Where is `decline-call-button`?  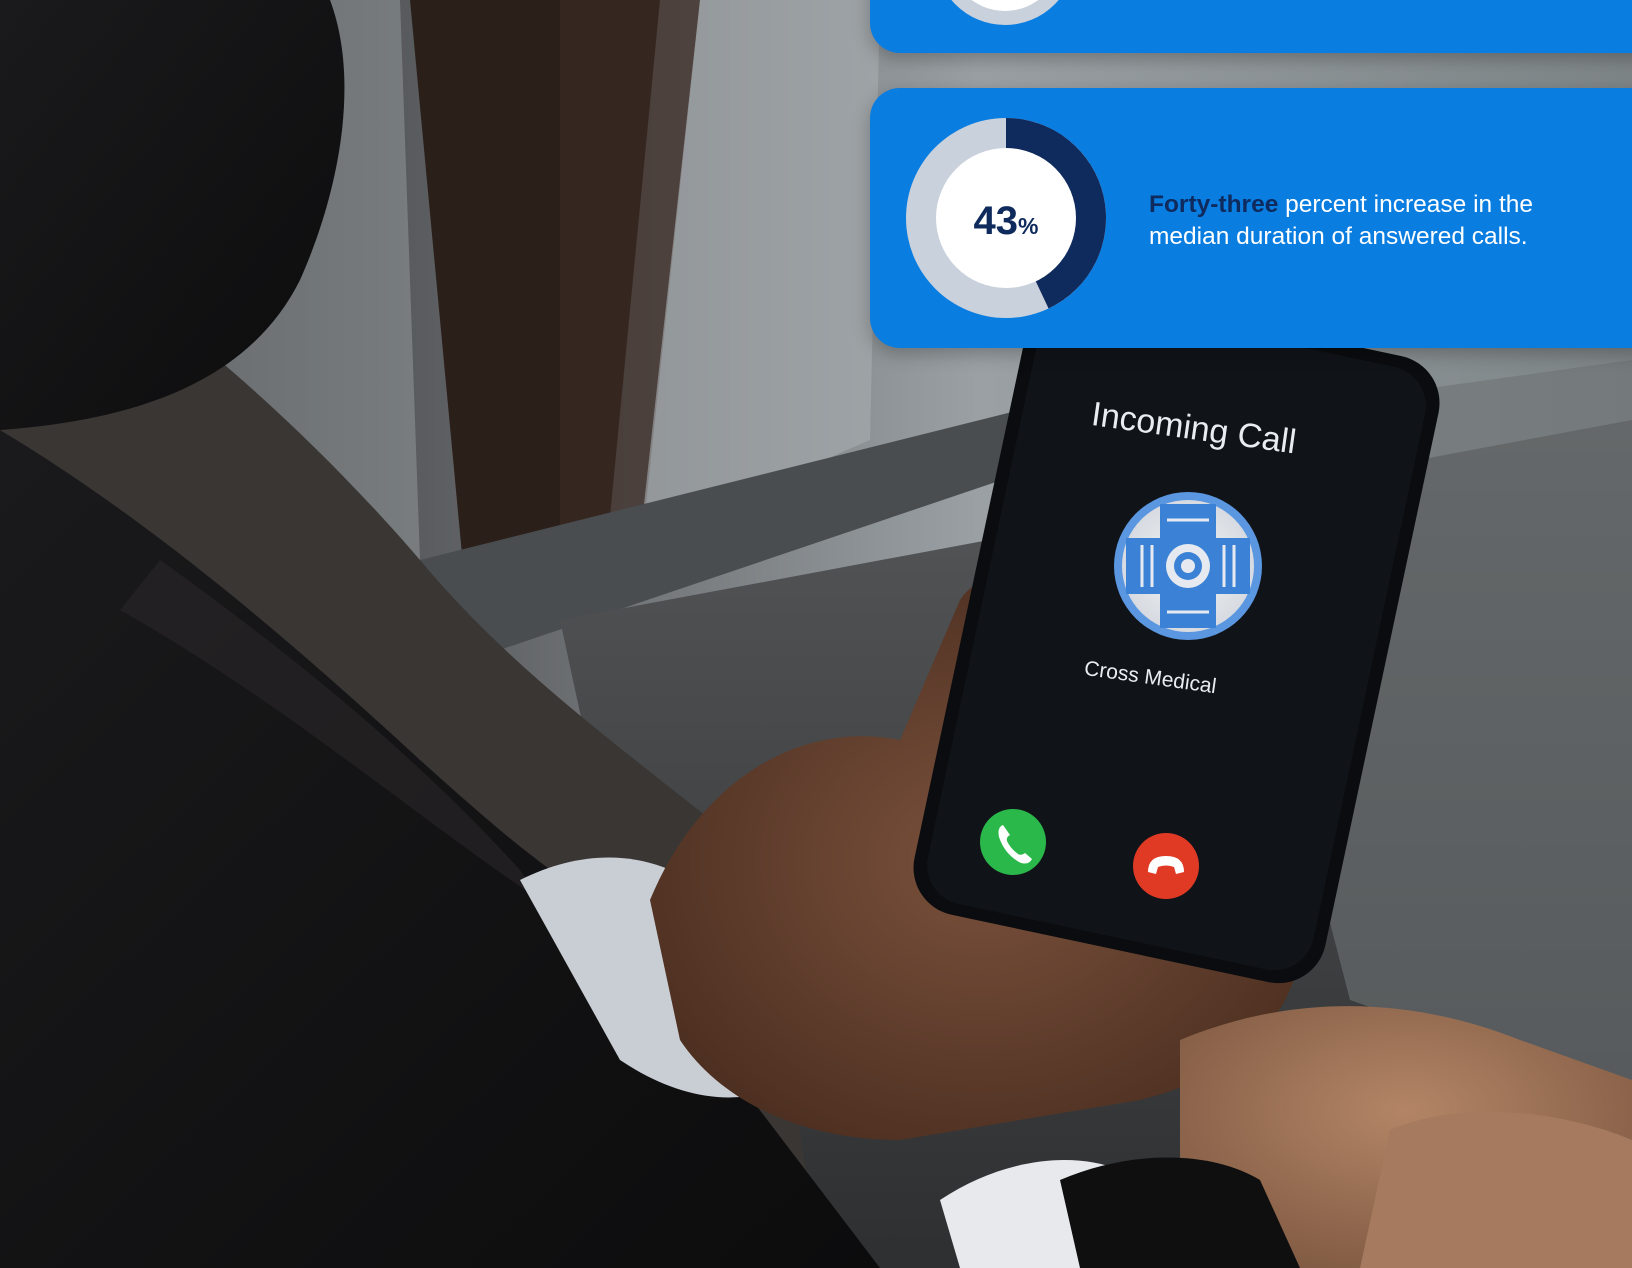 decline-call-button is located at coordinates (1166, 866).